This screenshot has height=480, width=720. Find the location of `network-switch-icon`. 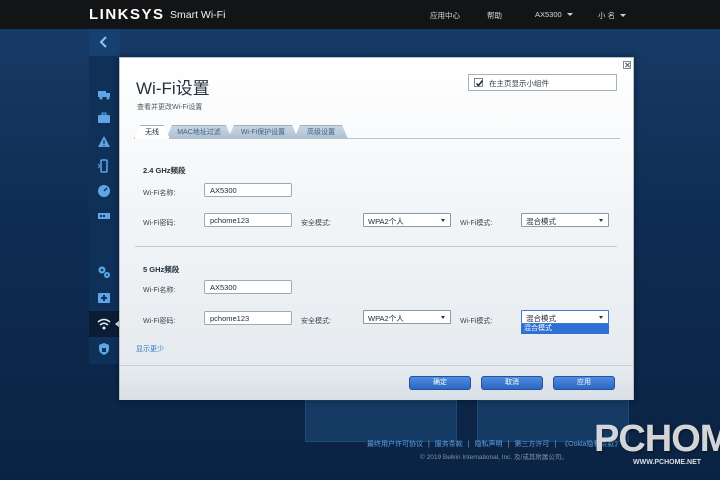

network-switch-icon is located at coordinates (104, 216).